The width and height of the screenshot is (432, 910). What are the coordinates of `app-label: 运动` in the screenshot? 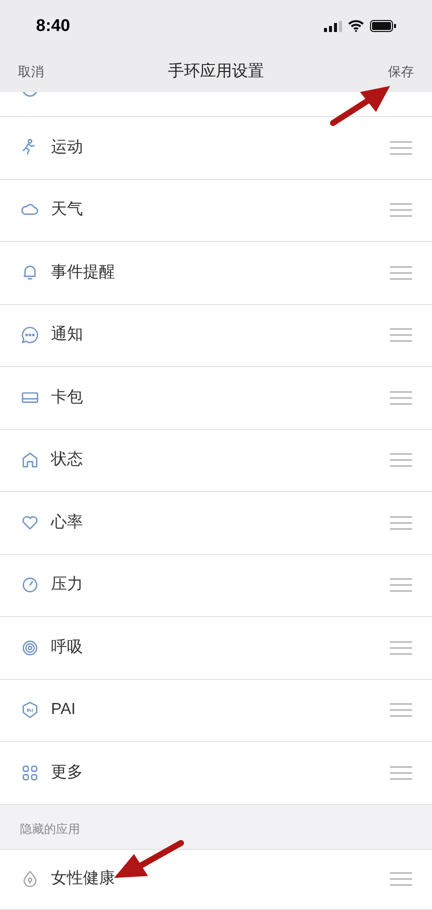 It's located at (67, 148).